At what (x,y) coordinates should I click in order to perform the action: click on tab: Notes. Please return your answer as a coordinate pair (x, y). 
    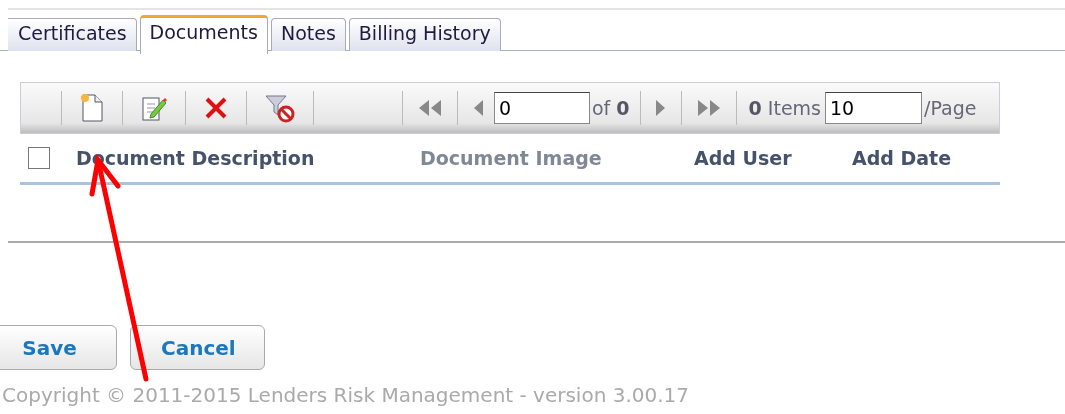
    Looking at the image, I should click on (308, 34).